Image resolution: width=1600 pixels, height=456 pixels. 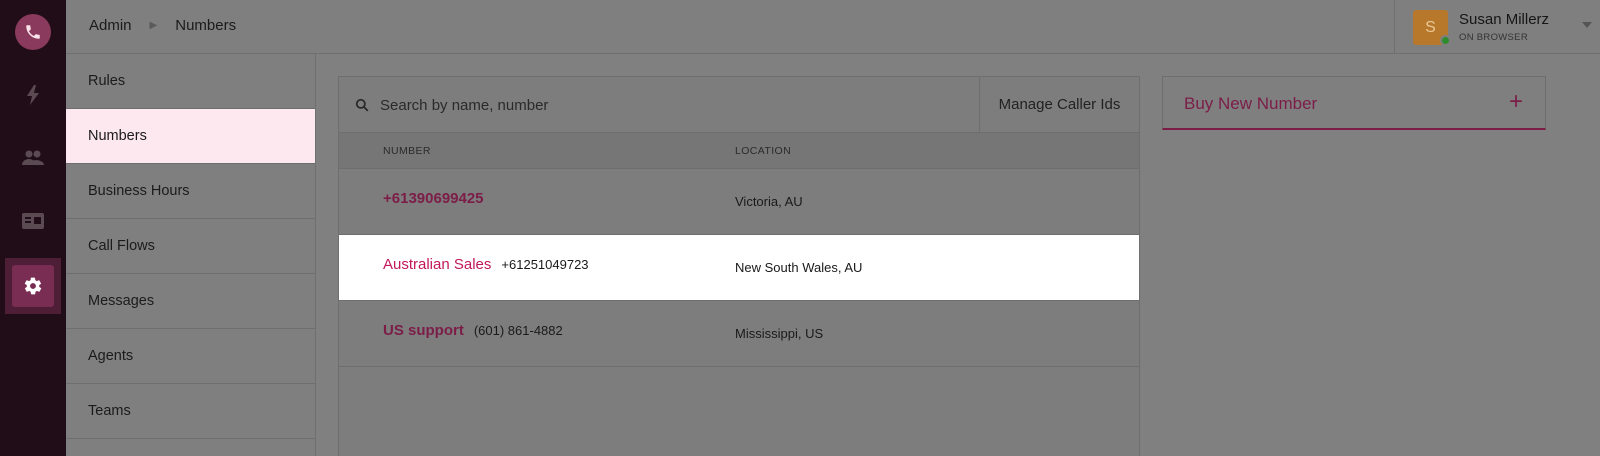 I want to click on settings-nav-highlight, so click(x=33, y=286).